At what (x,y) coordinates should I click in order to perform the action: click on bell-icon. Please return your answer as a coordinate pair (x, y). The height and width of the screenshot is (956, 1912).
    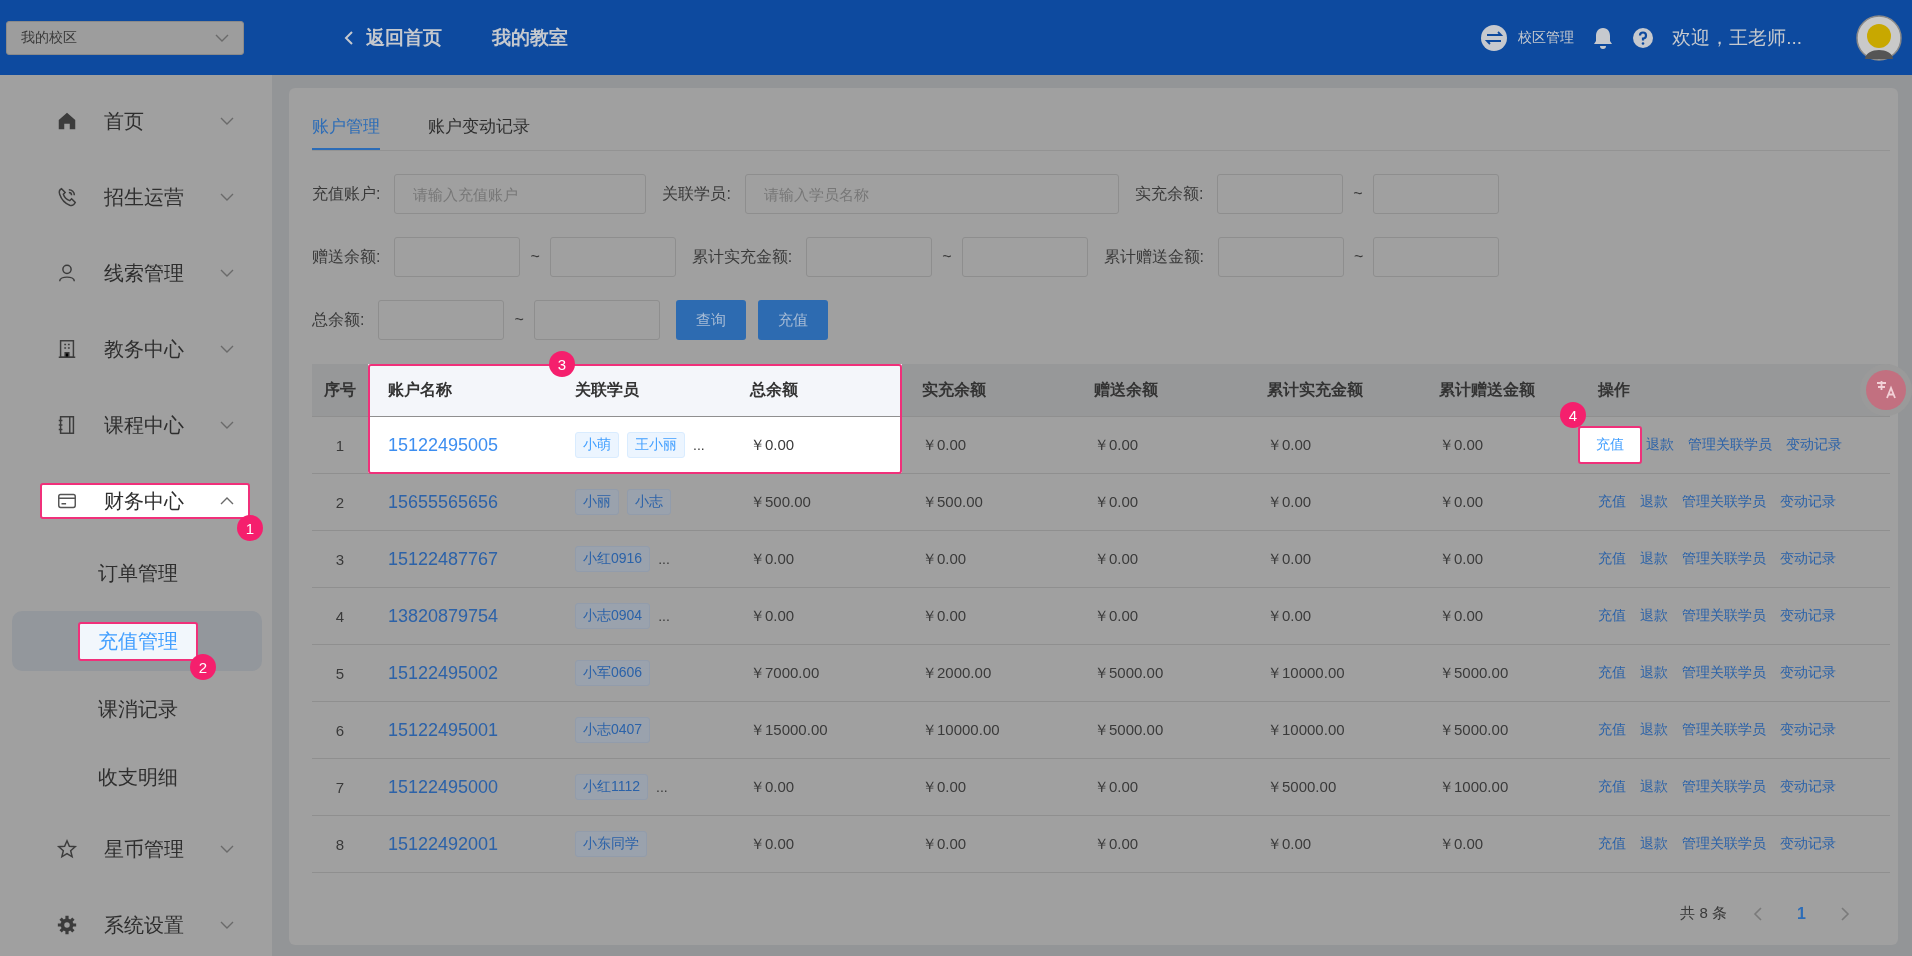
    Looking at the image, I should click on (1603, 37).